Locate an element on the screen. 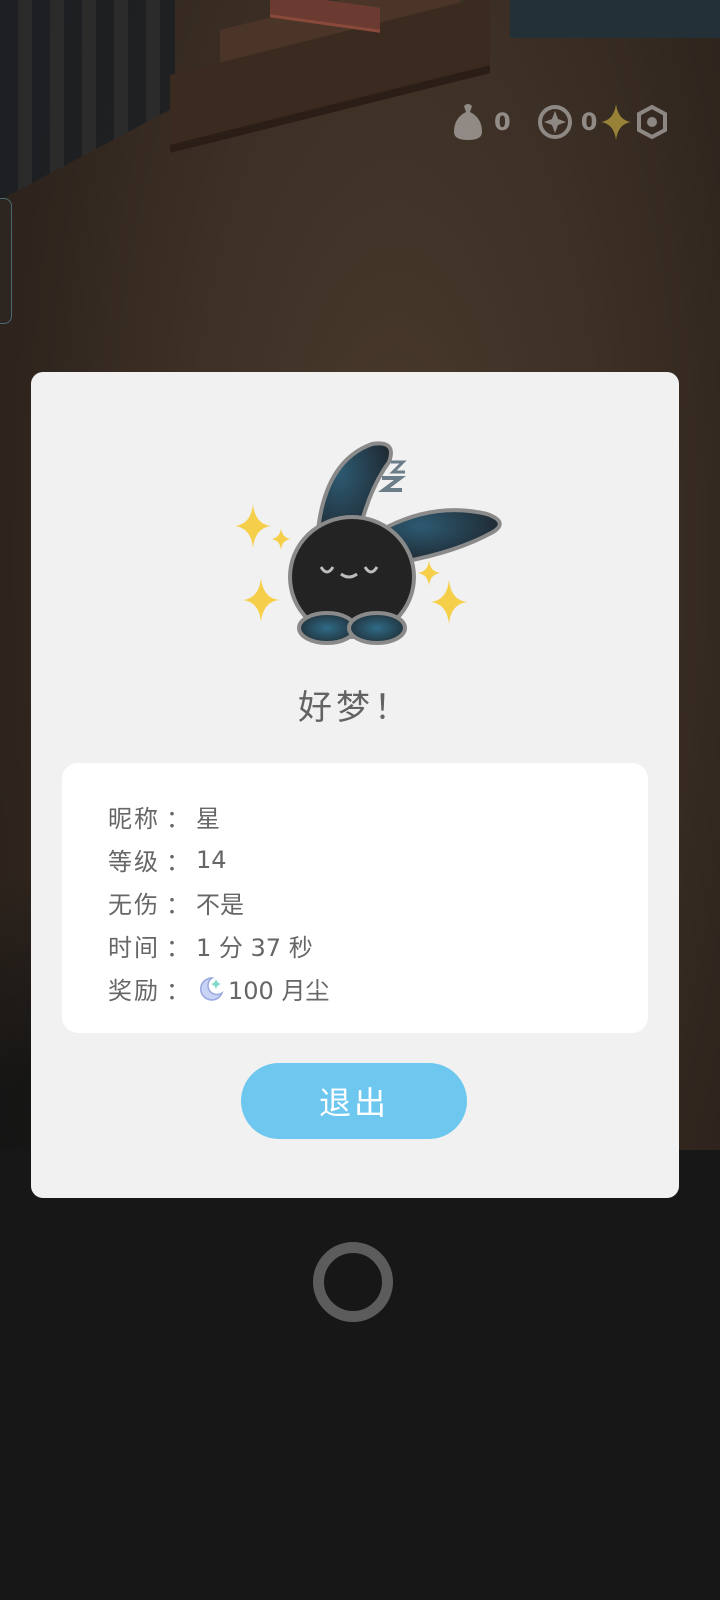  railing is located at coordinates (87, 100).